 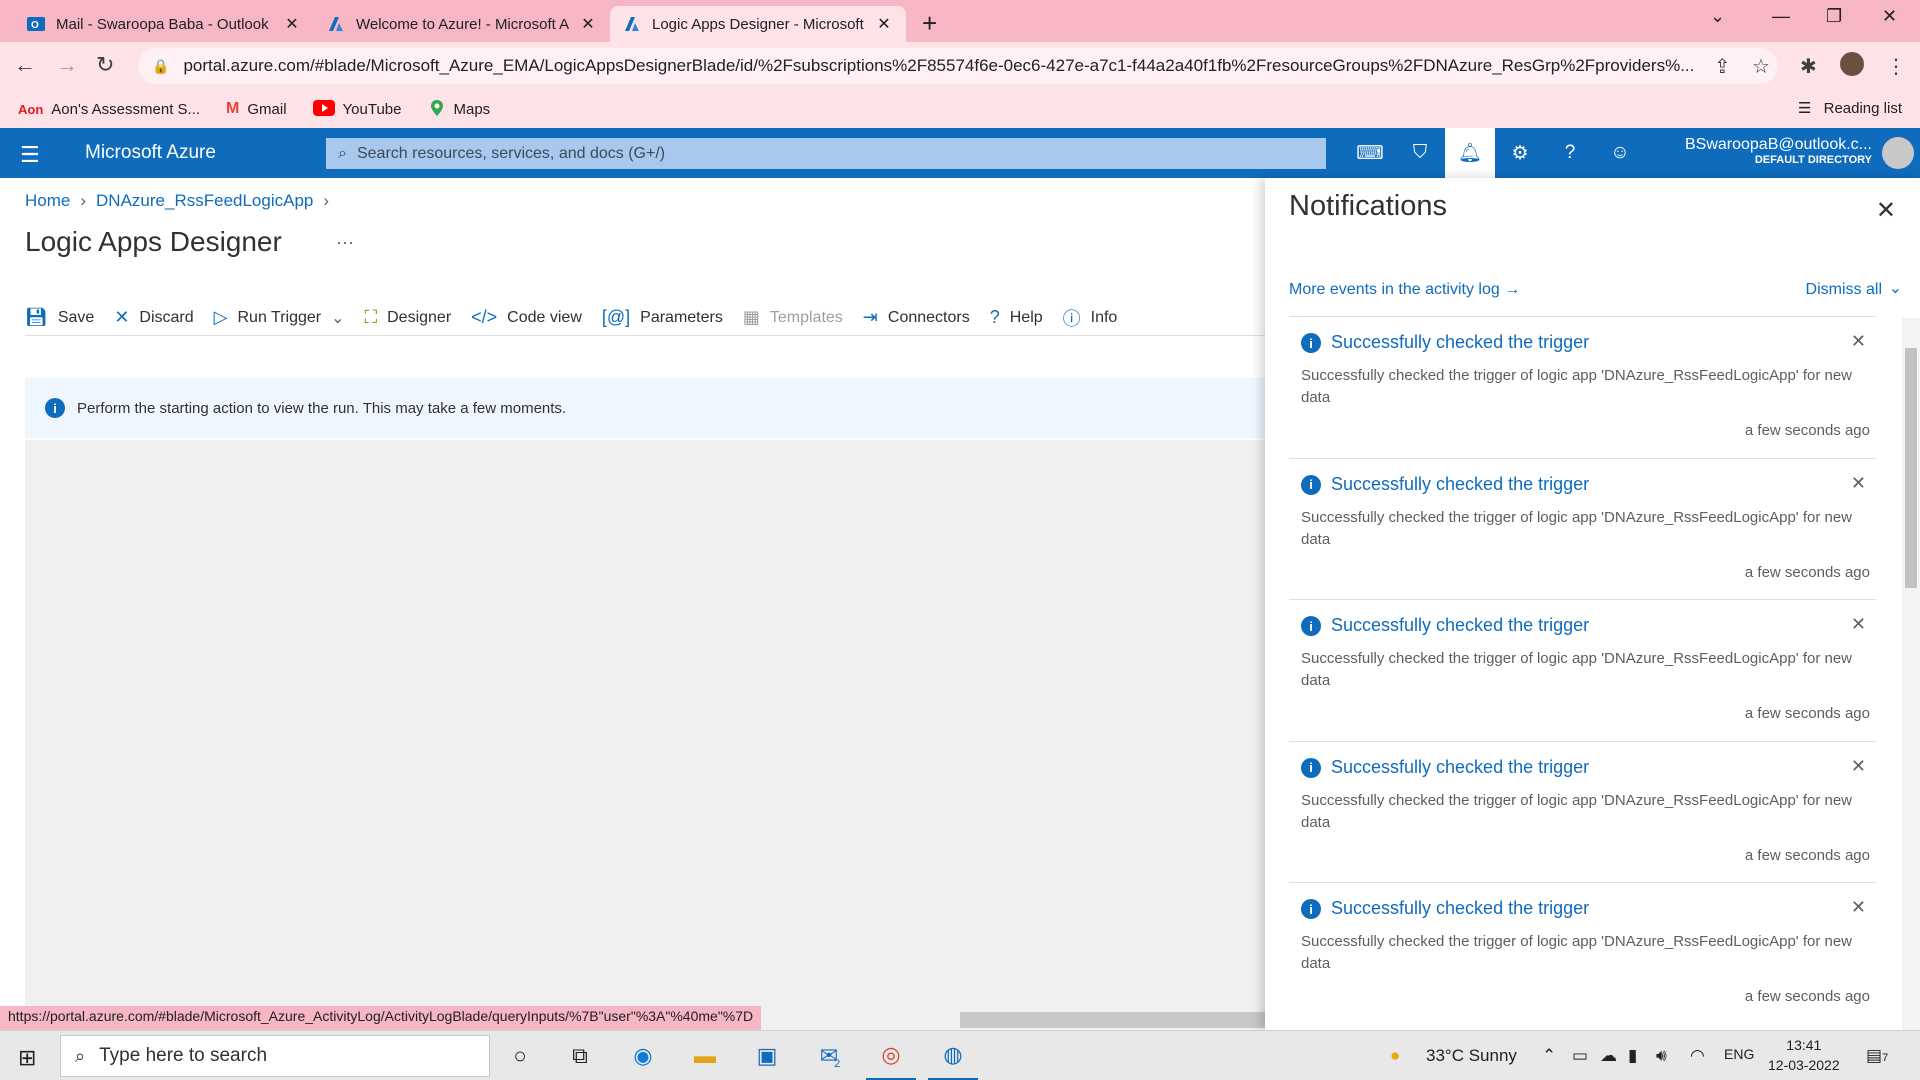 I want to click on settings-gear-icon: ⚙, so click(x=1520, y=153).